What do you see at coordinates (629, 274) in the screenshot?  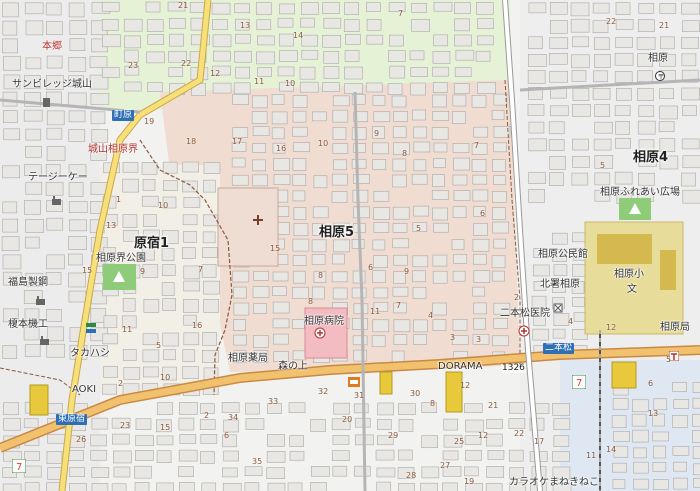 I see `poi-label: 相原小` at bounding box center [629, 274].